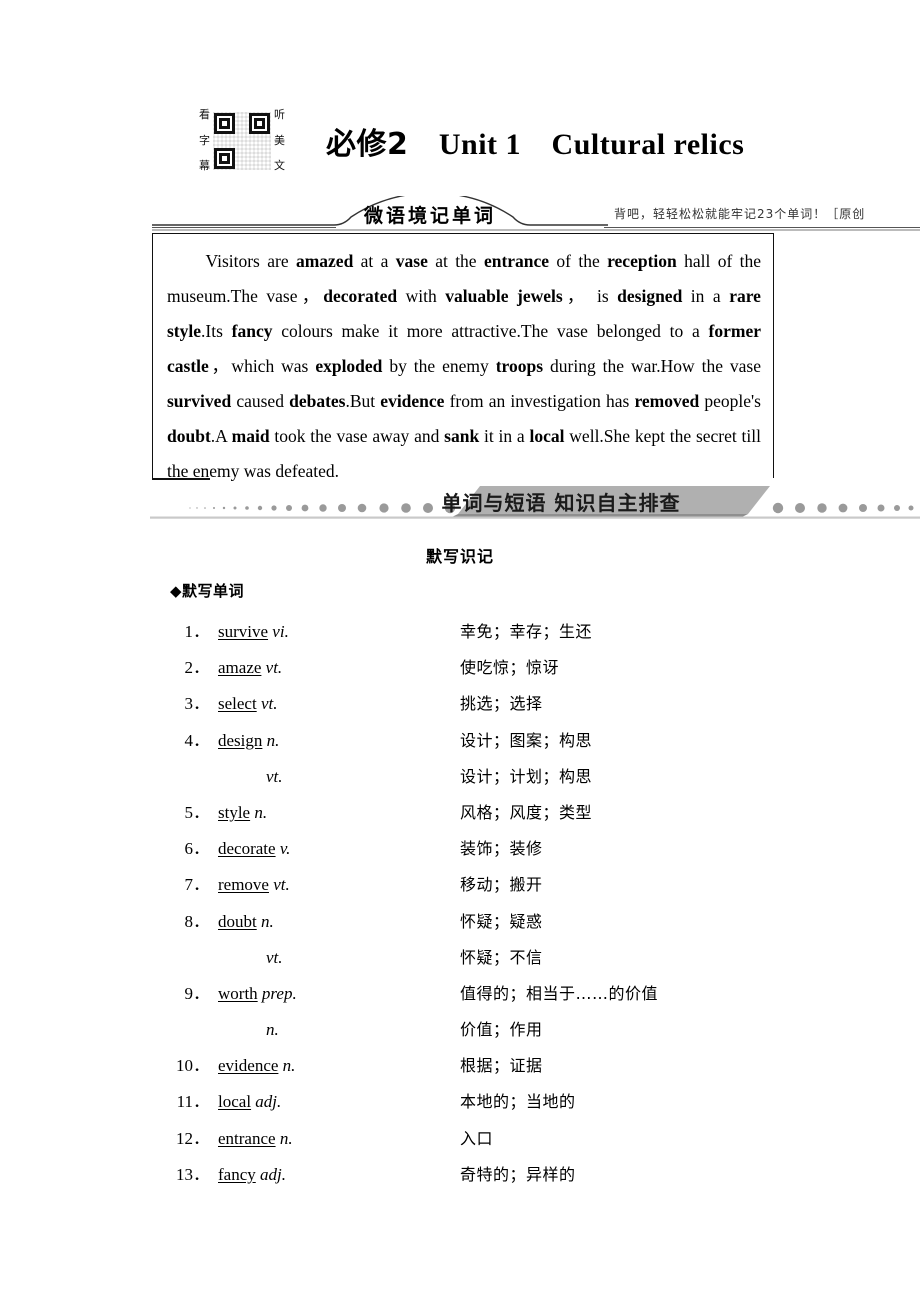  I want to click on word-meaning: 入口, so click(477, 1138).